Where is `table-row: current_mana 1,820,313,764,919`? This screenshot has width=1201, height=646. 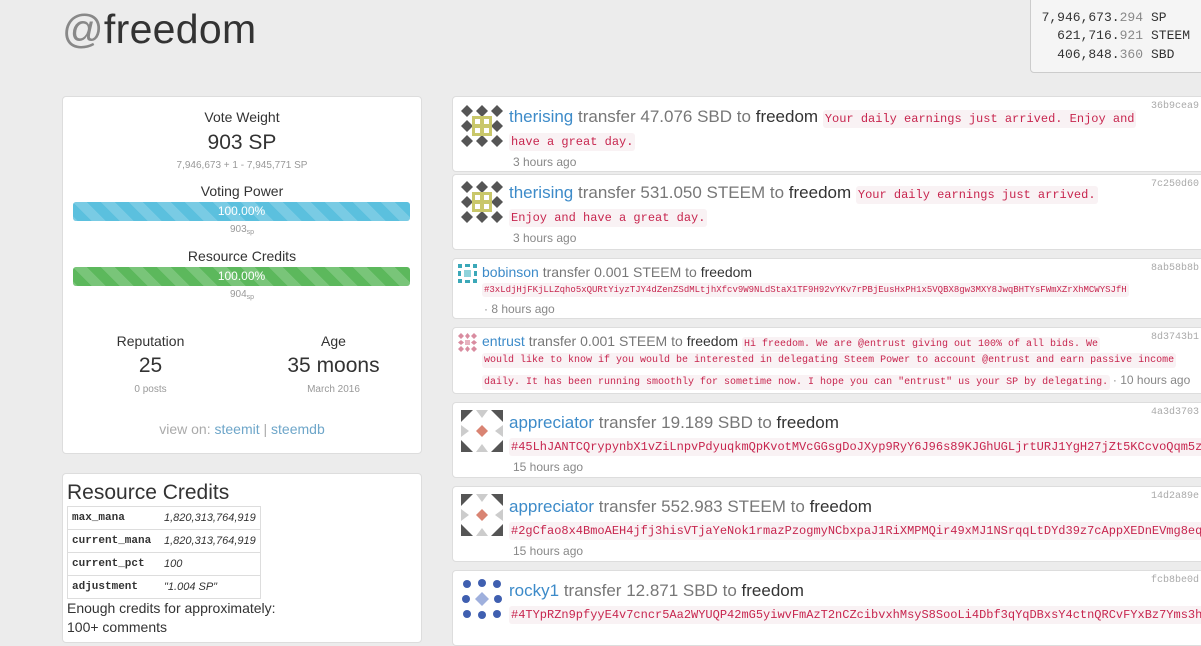 table-row: current_mana 1,820,313,764,919 is located at coordinates (164, 541).